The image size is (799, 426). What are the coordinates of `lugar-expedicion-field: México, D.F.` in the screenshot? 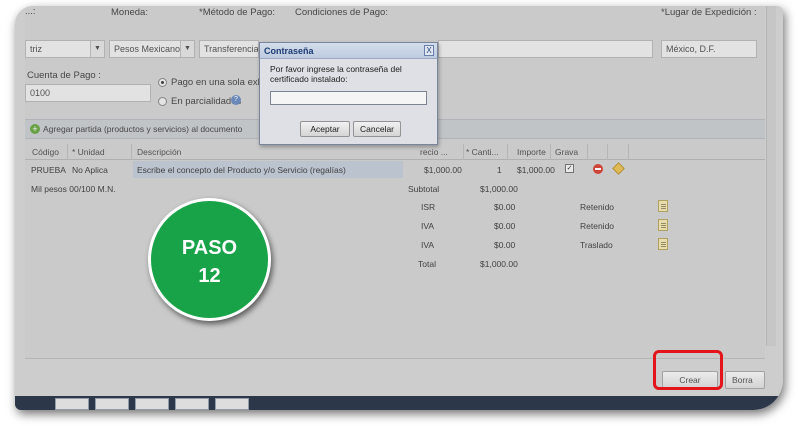 It's located at (709, 49).